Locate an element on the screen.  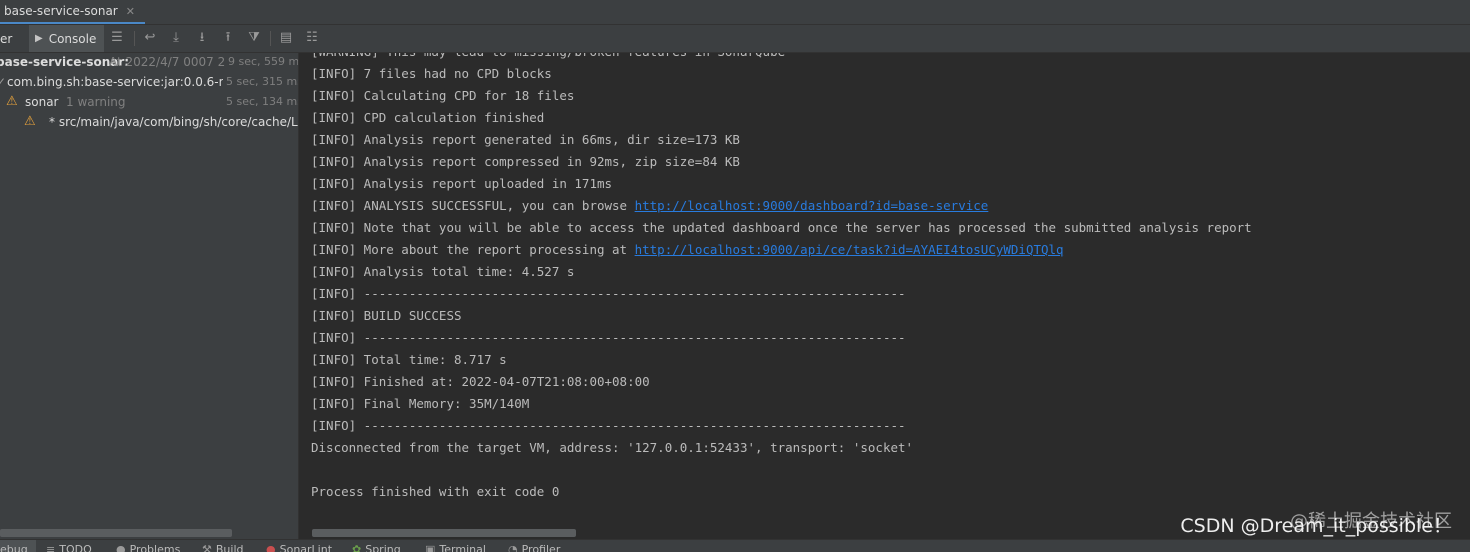
tab-cut-label: er is located at coordinates (6, 38).